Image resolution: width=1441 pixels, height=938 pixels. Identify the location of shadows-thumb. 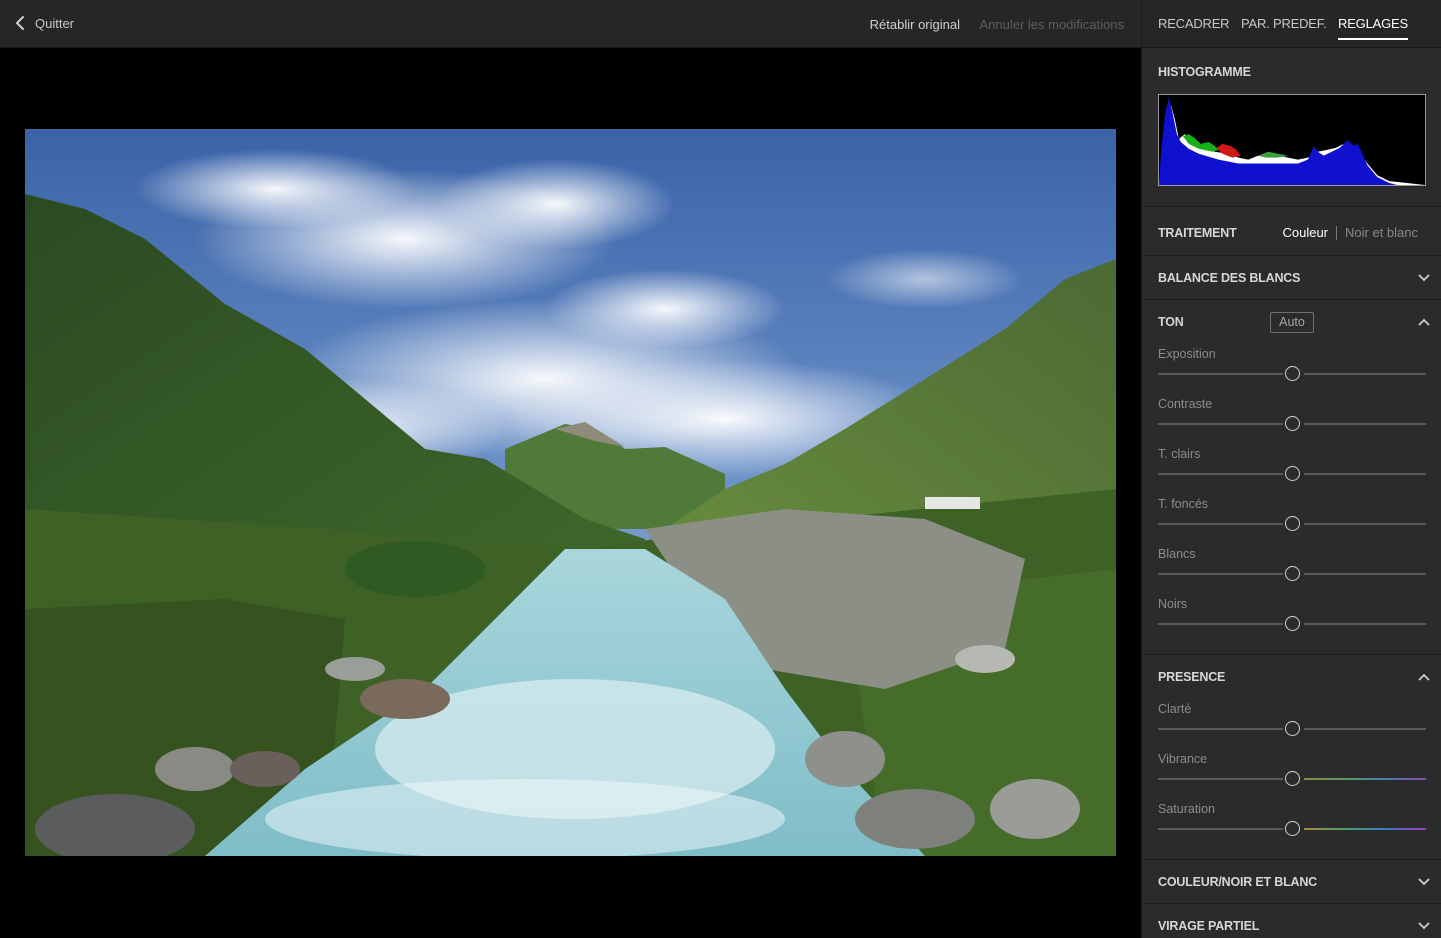
(1292, 523).